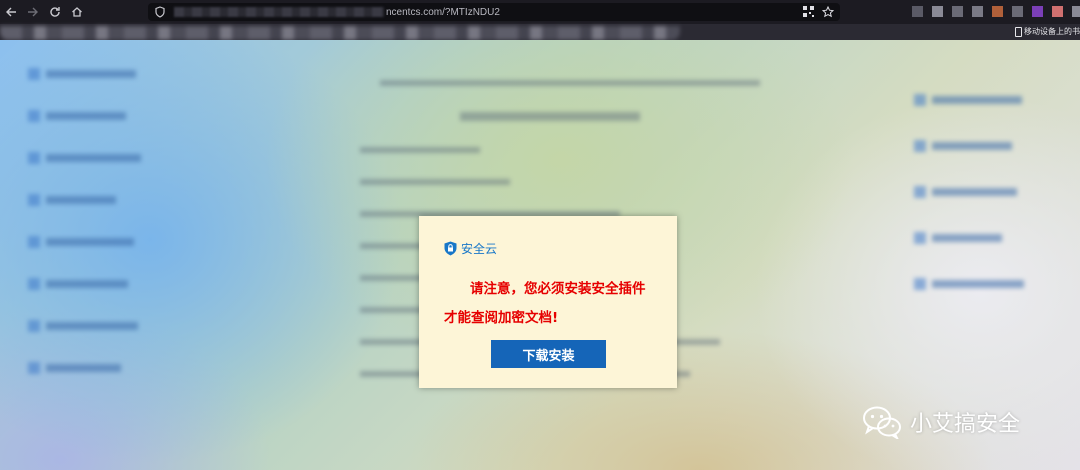 This screenshot has height=470, width=1080. I want to click on mobile-bookmarks-label: 移动设备上的书, so click(1052, 31).